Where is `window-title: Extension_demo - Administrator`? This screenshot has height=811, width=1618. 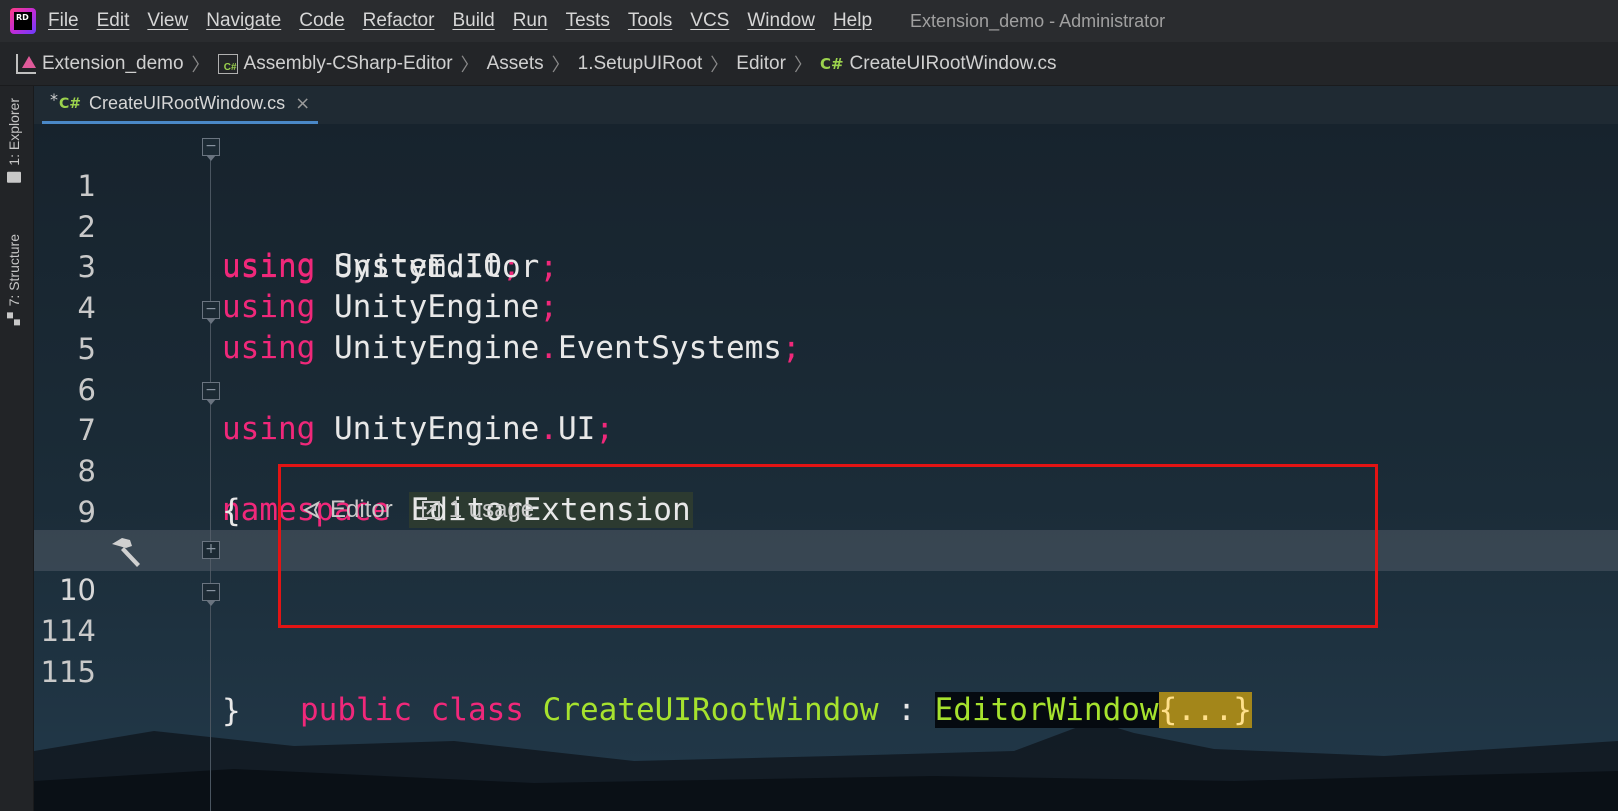
window-title: Extension_demo - Administrator is located at coordinates (1038, 20).